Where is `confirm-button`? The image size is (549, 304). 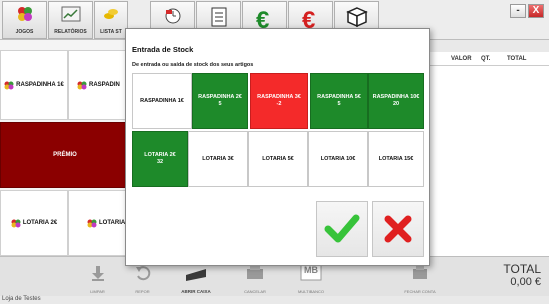 confirm-button is located at coordinates (342, 229).